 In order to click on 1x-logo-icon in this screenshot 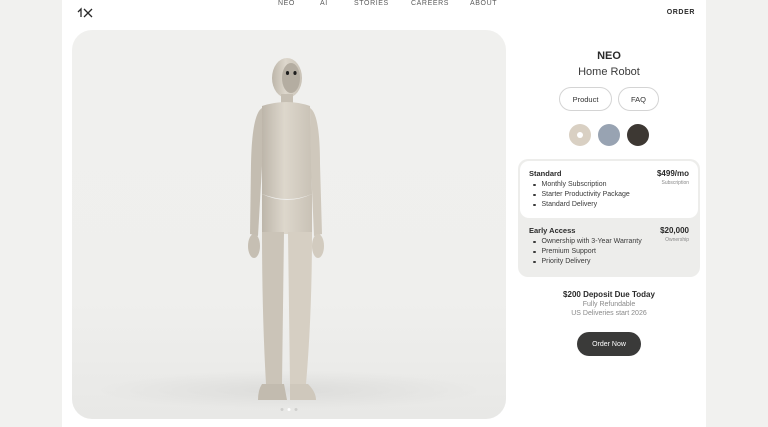, I will do `click(85, 13)`.